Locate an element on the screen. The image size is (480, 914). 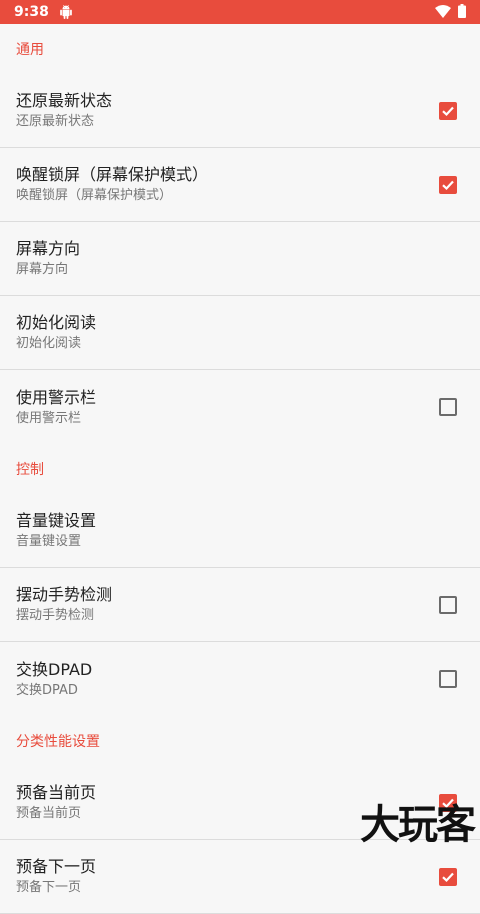
wake-lock-screen-checkbox is located at coordinates (448, 184).